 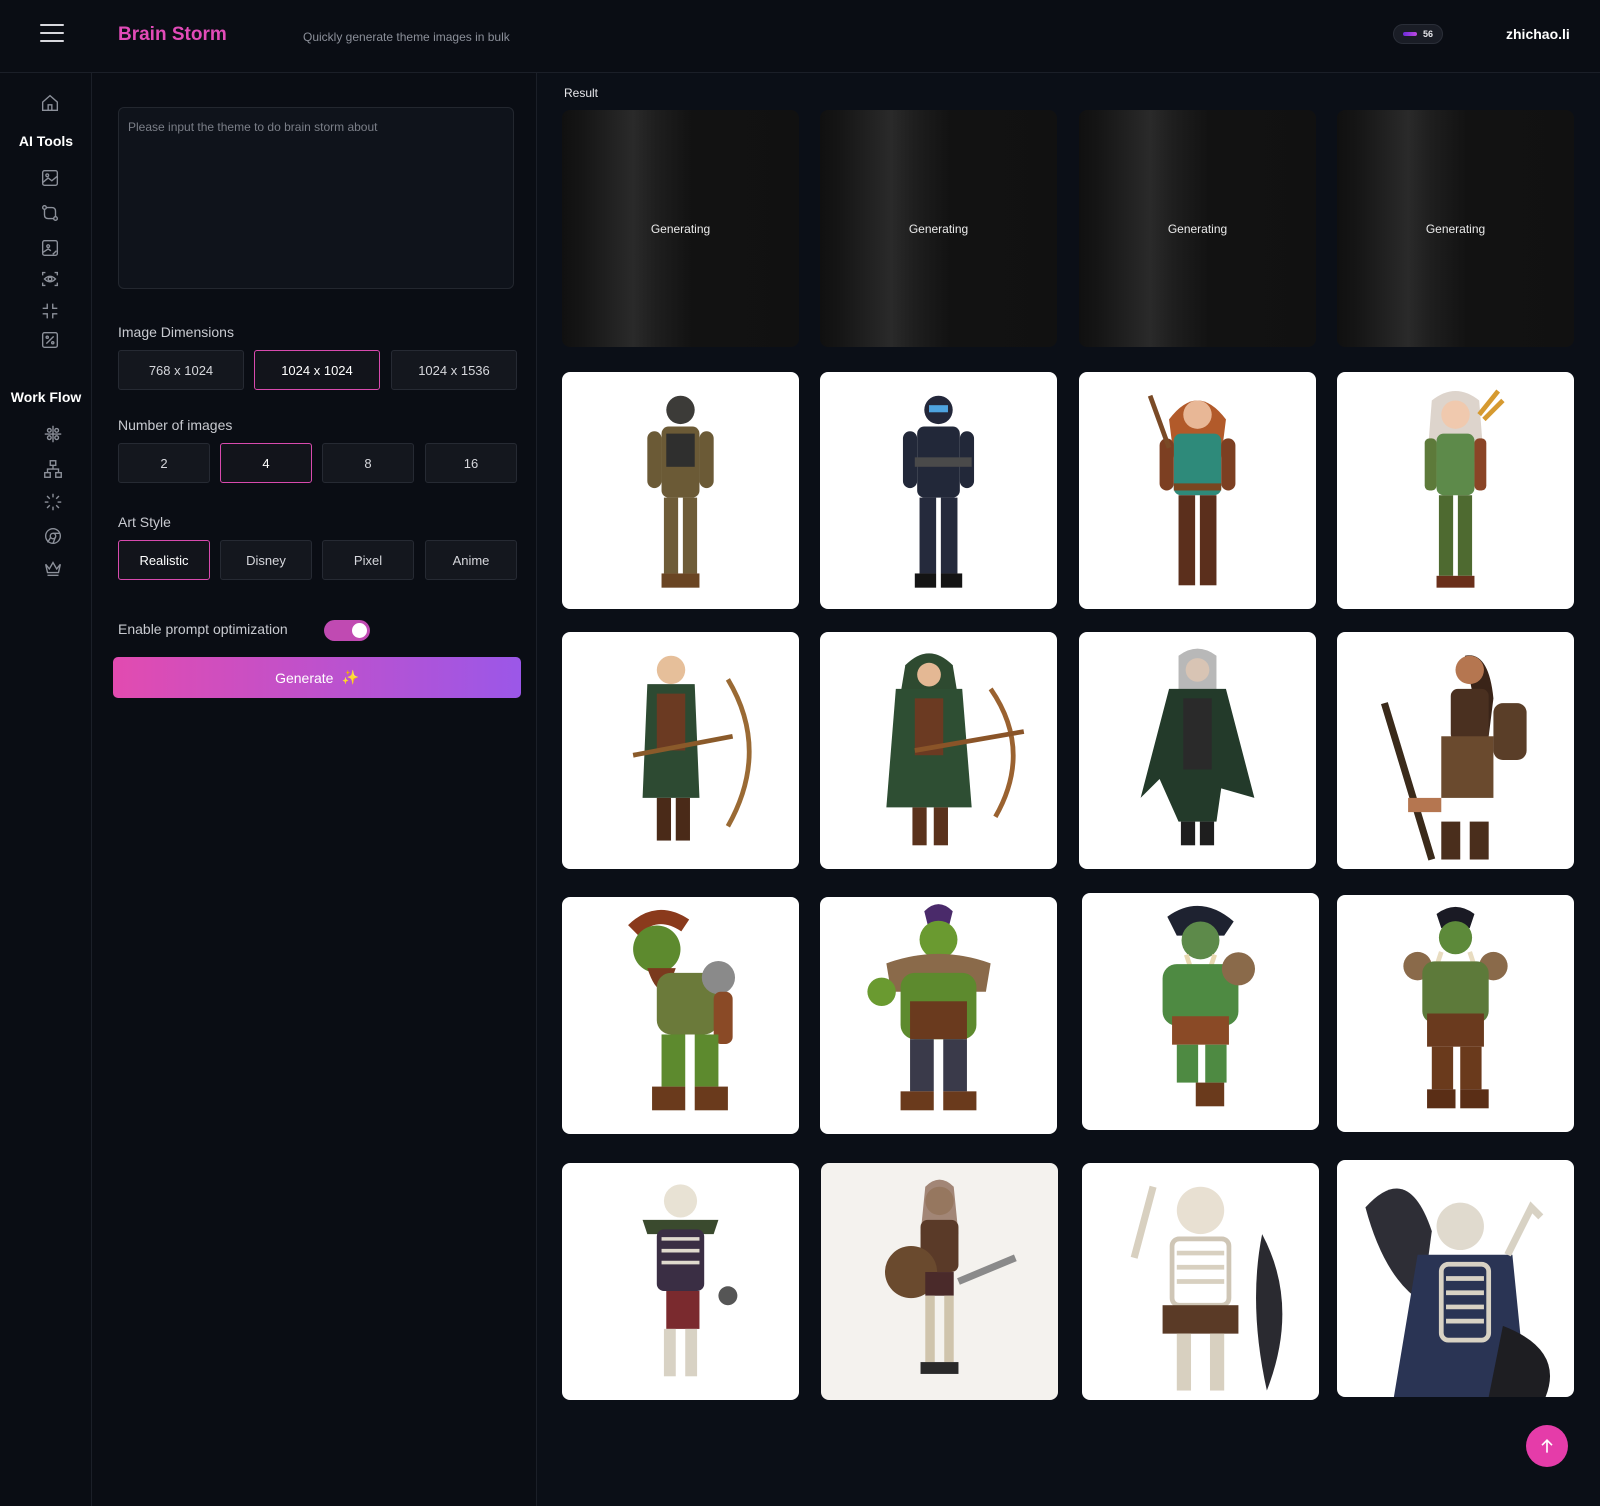 What do you see at coordinates (359, 630) in the screenshot?
I see `toggle-knob` at bounding box center [359, 630].